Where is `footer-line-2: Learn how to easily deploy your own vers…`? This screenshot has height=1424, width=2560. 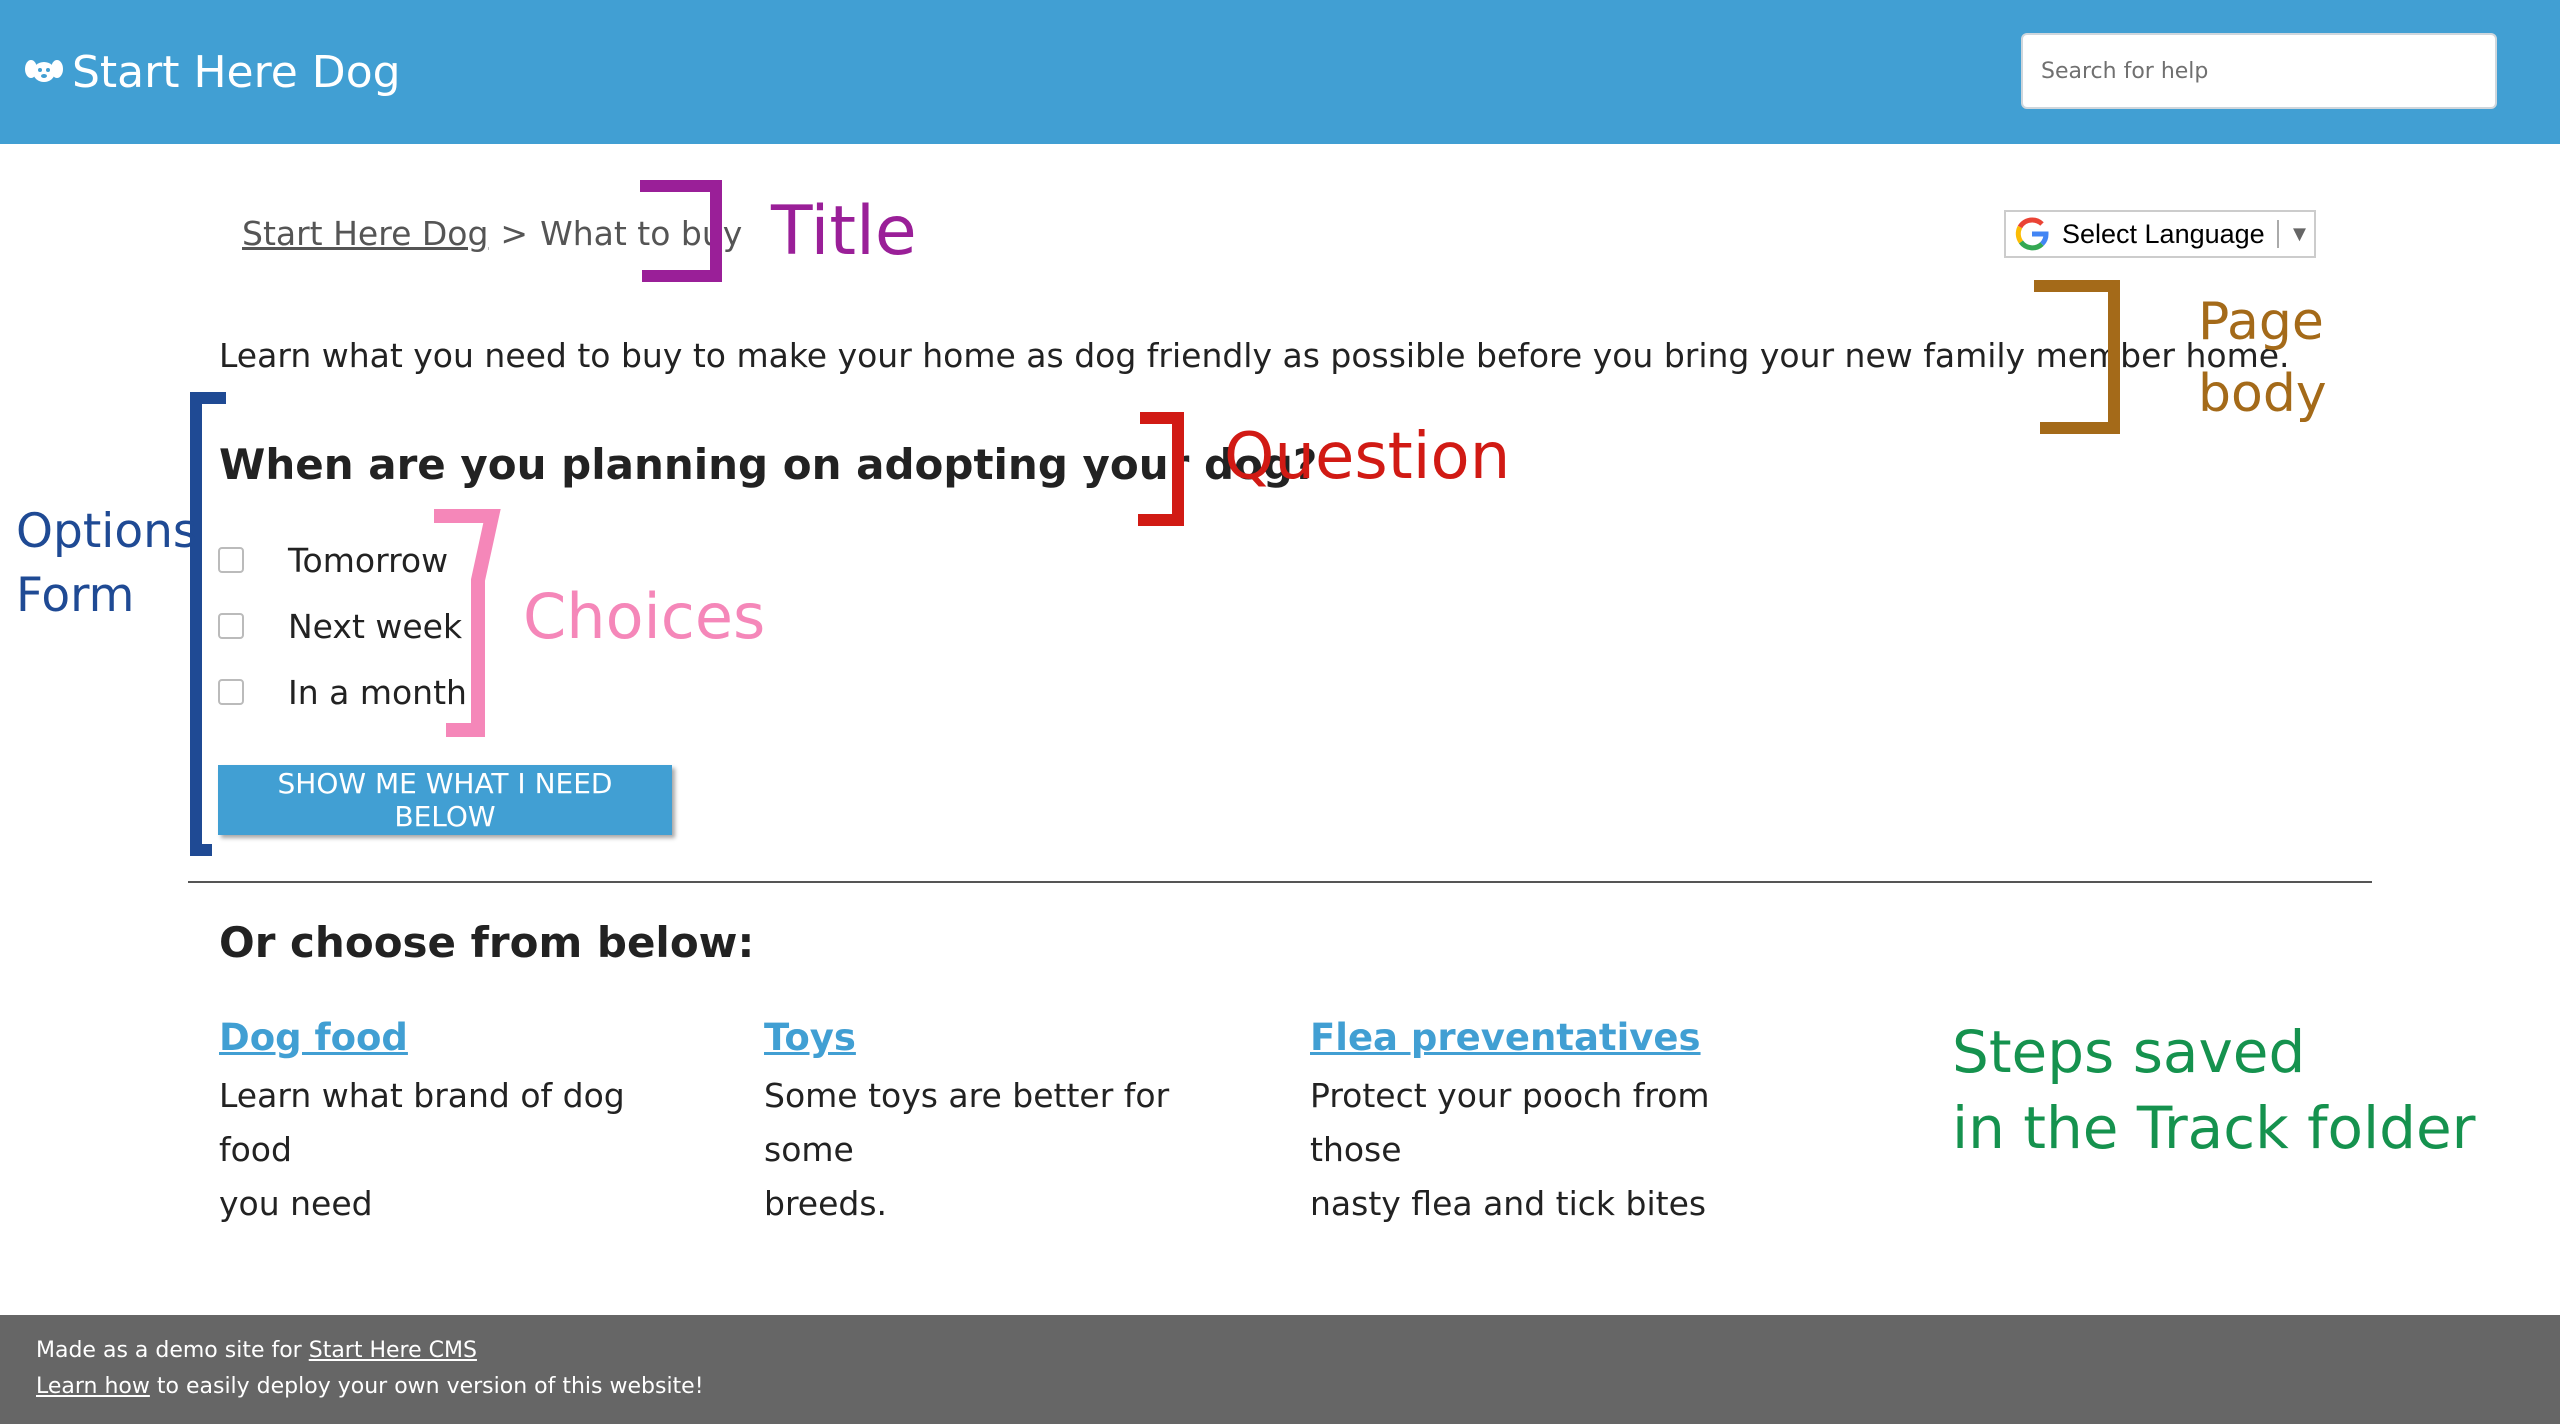
footer-line-2: Learn how to easily deploy your own vers… is located at coordinates (370, 1386).